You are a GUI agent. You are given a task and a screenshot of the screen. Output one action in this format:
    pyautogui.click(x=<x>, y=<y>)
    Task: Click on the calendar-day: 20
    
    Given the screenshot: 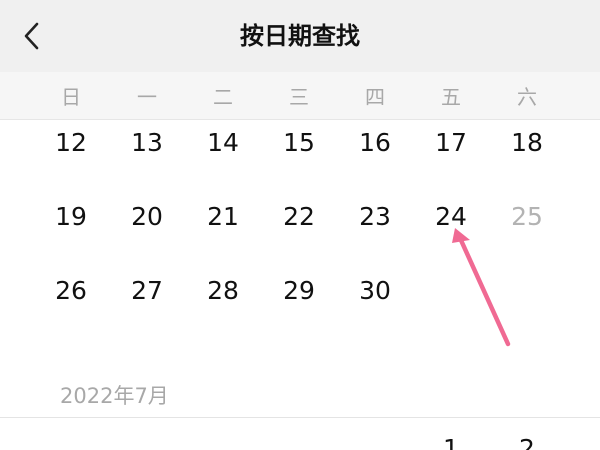 What is the action you would take?
    pyautogui.click(x=147, y=217)
    